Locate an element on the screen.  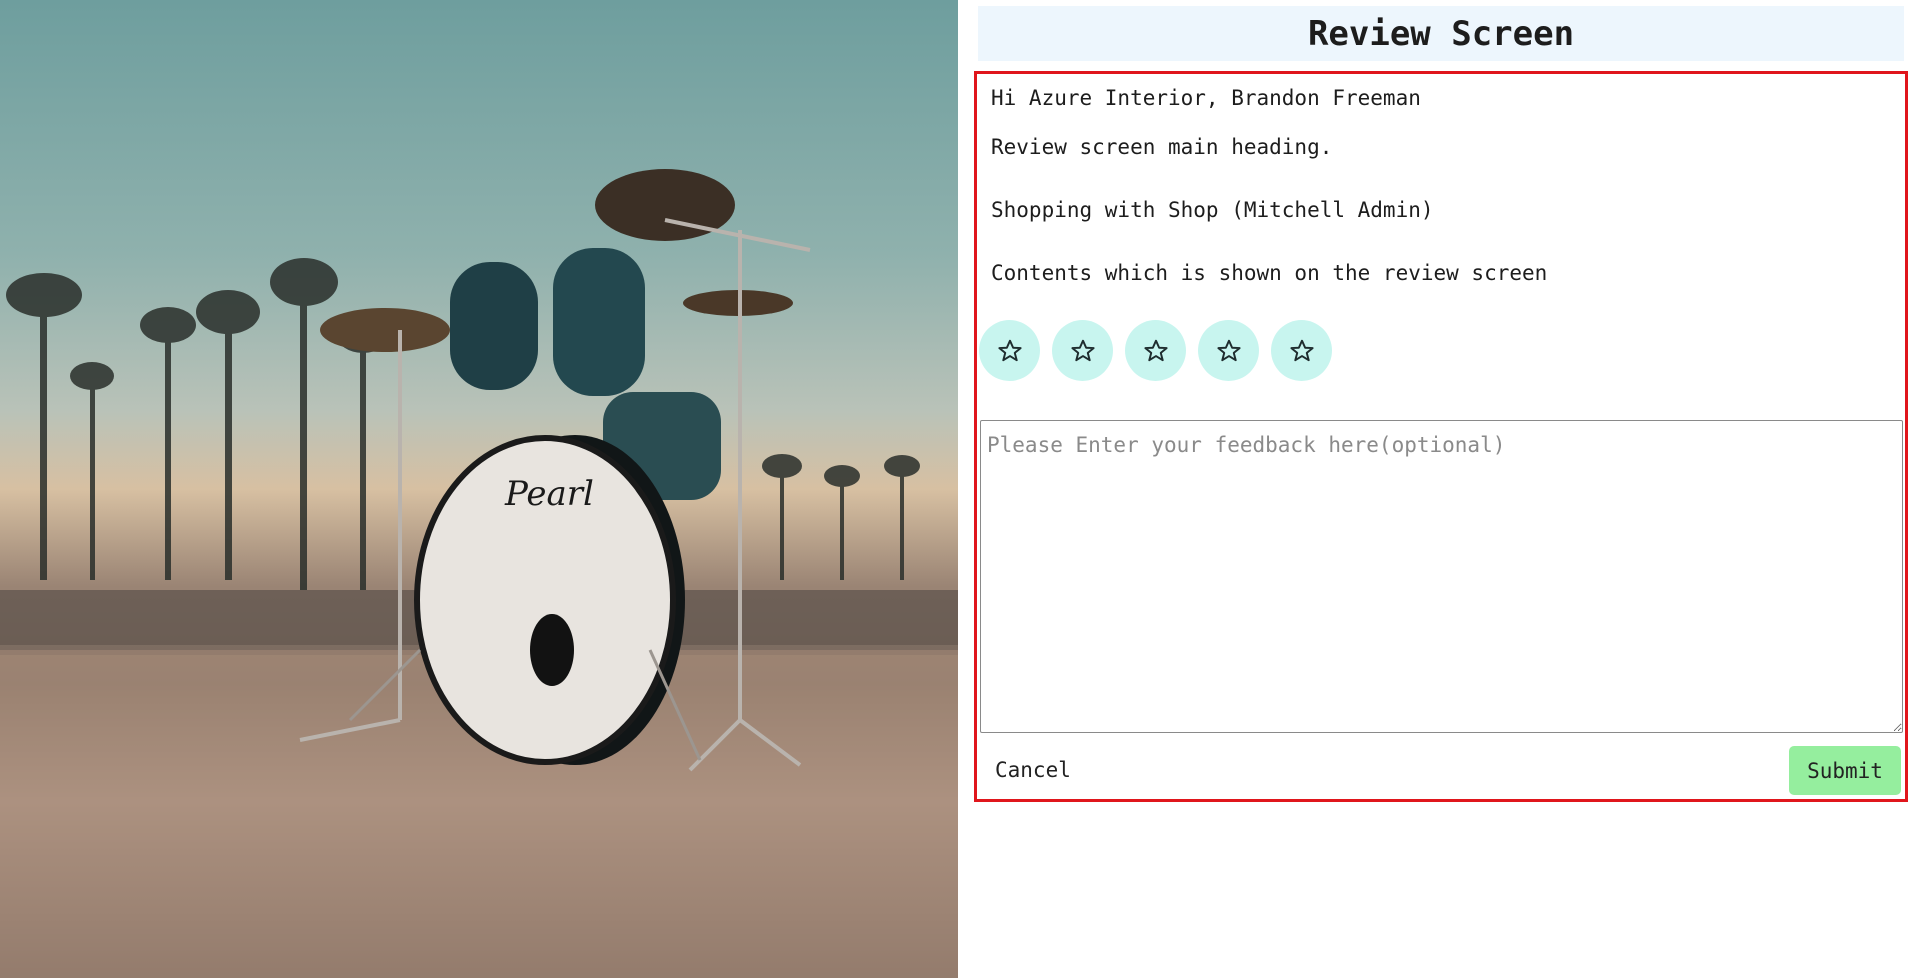
star-rating is located at coordinates (1155, 350).